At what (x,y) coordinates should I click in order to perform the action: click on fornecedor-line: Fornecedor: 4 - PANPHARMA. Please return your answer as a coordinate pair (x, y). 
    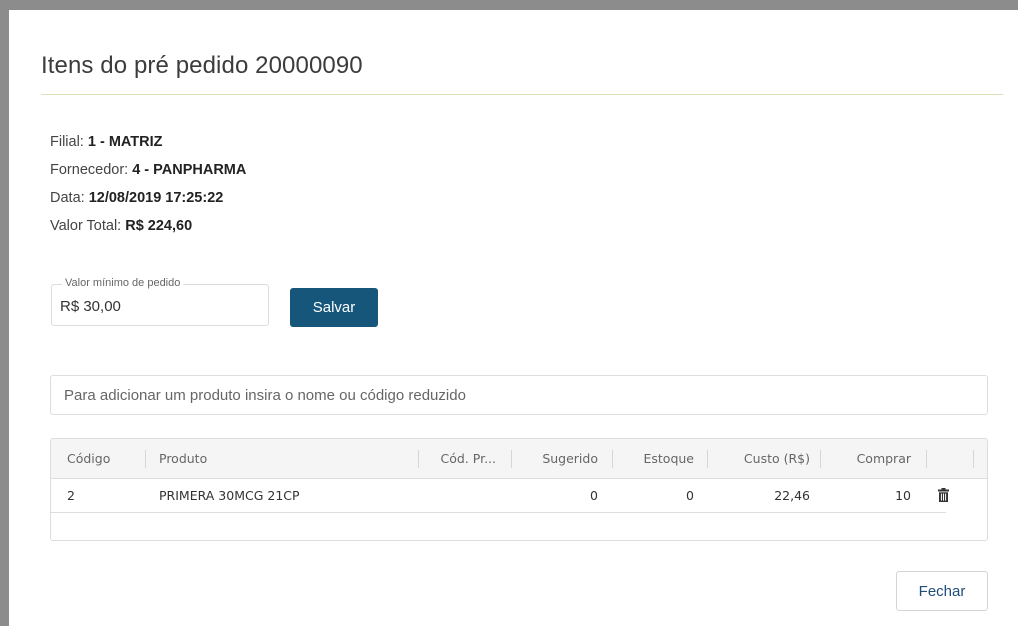
    Looking at the image, I should click on (148, 170).